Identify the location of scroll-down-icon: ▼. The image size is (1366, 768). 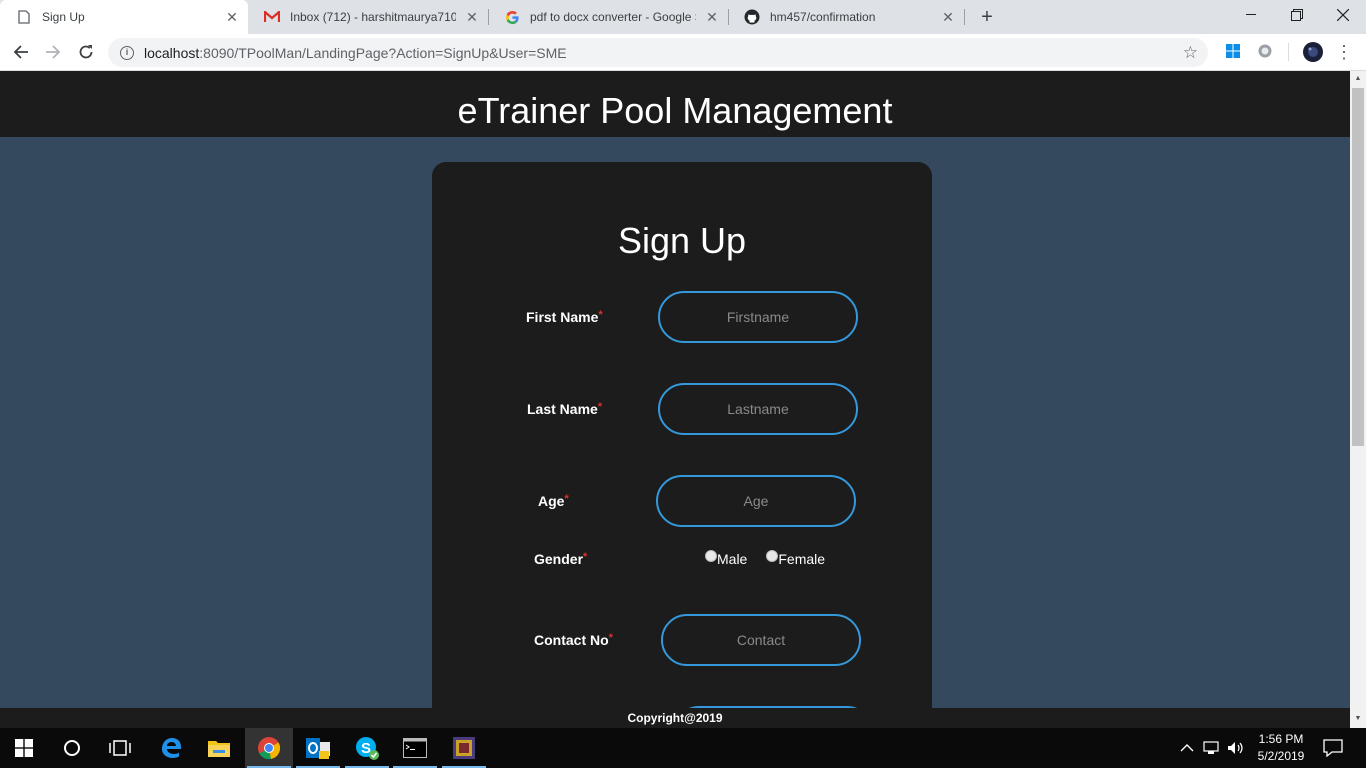
(1358, 719).